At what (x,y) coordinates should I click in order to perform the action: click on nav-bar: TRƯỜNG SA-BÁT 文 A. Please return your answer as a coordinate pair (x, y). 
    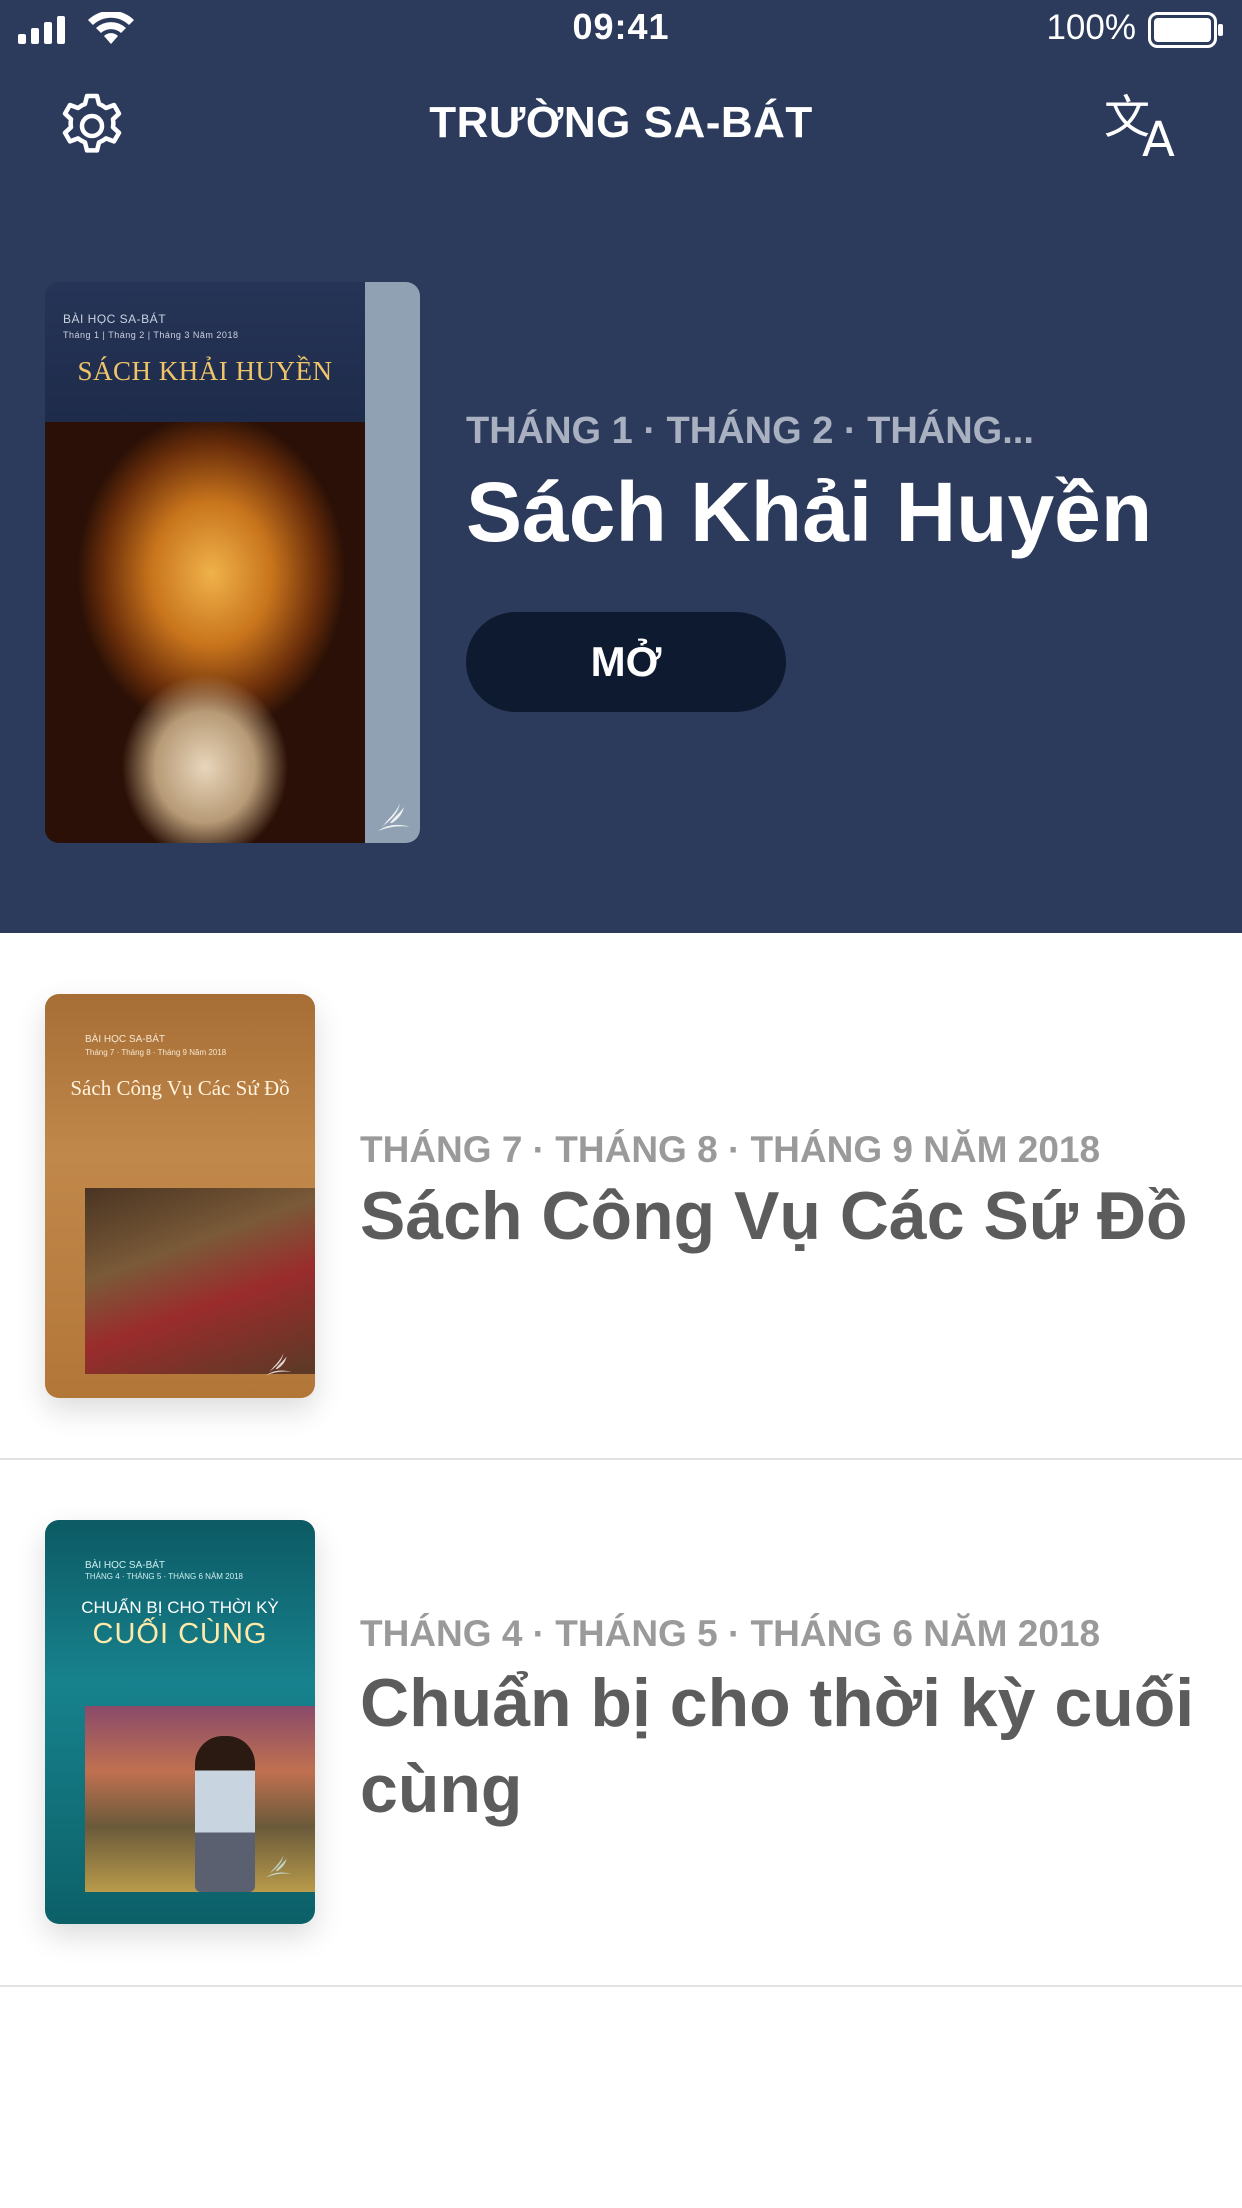
    Looking at the image, I should click on (621, 126).